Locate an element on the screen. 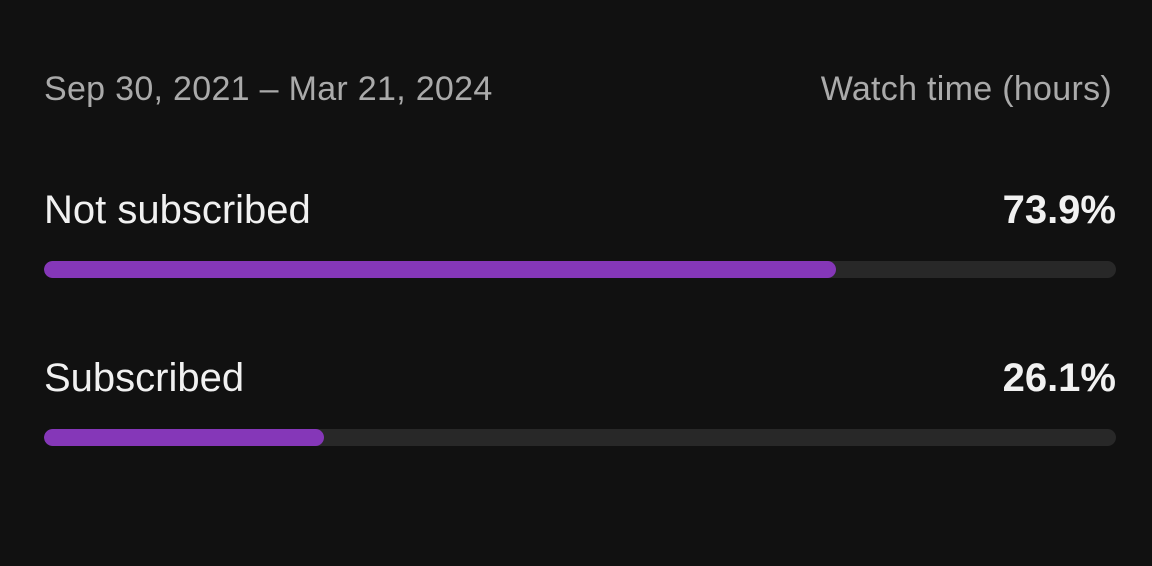 This screenshot has width=1152, height=566. date-range: Sep 30, 2021 – Mar 21, 2024 is located at coordinates (268, 89).